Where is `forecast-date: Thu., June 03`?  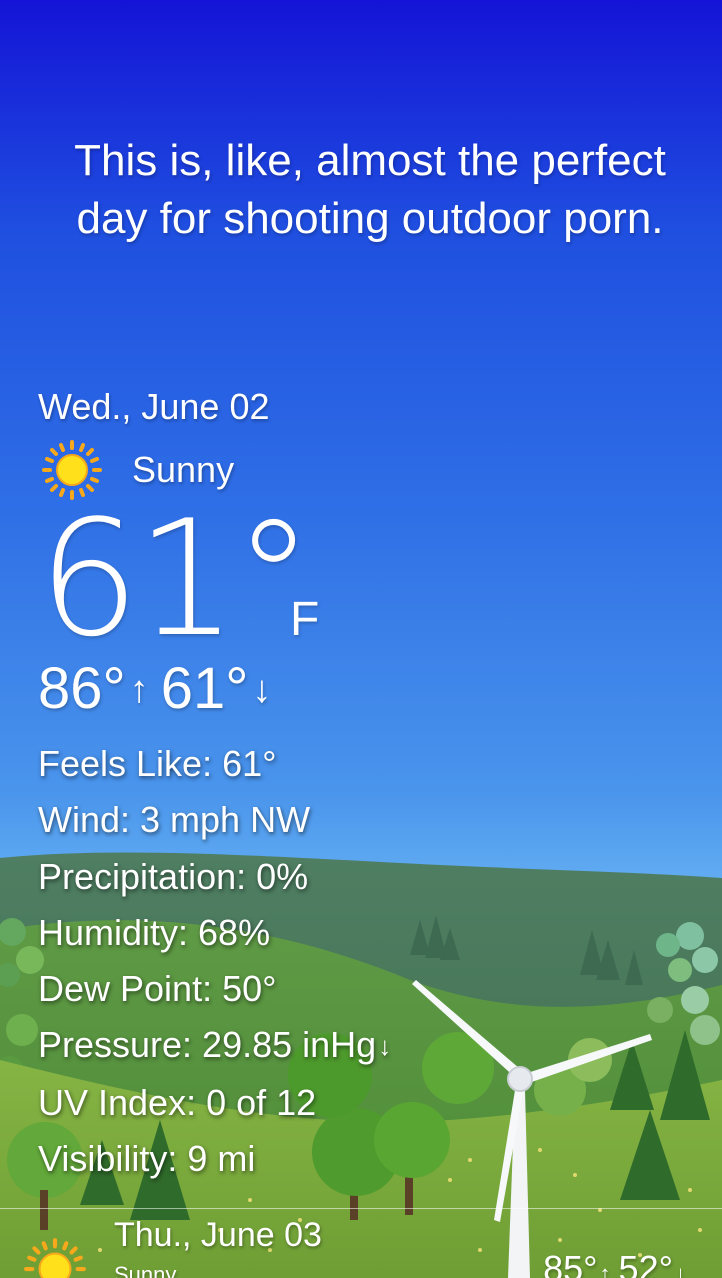
forecast-date: Thu., June 03 is located at coordinates (218, 1235).